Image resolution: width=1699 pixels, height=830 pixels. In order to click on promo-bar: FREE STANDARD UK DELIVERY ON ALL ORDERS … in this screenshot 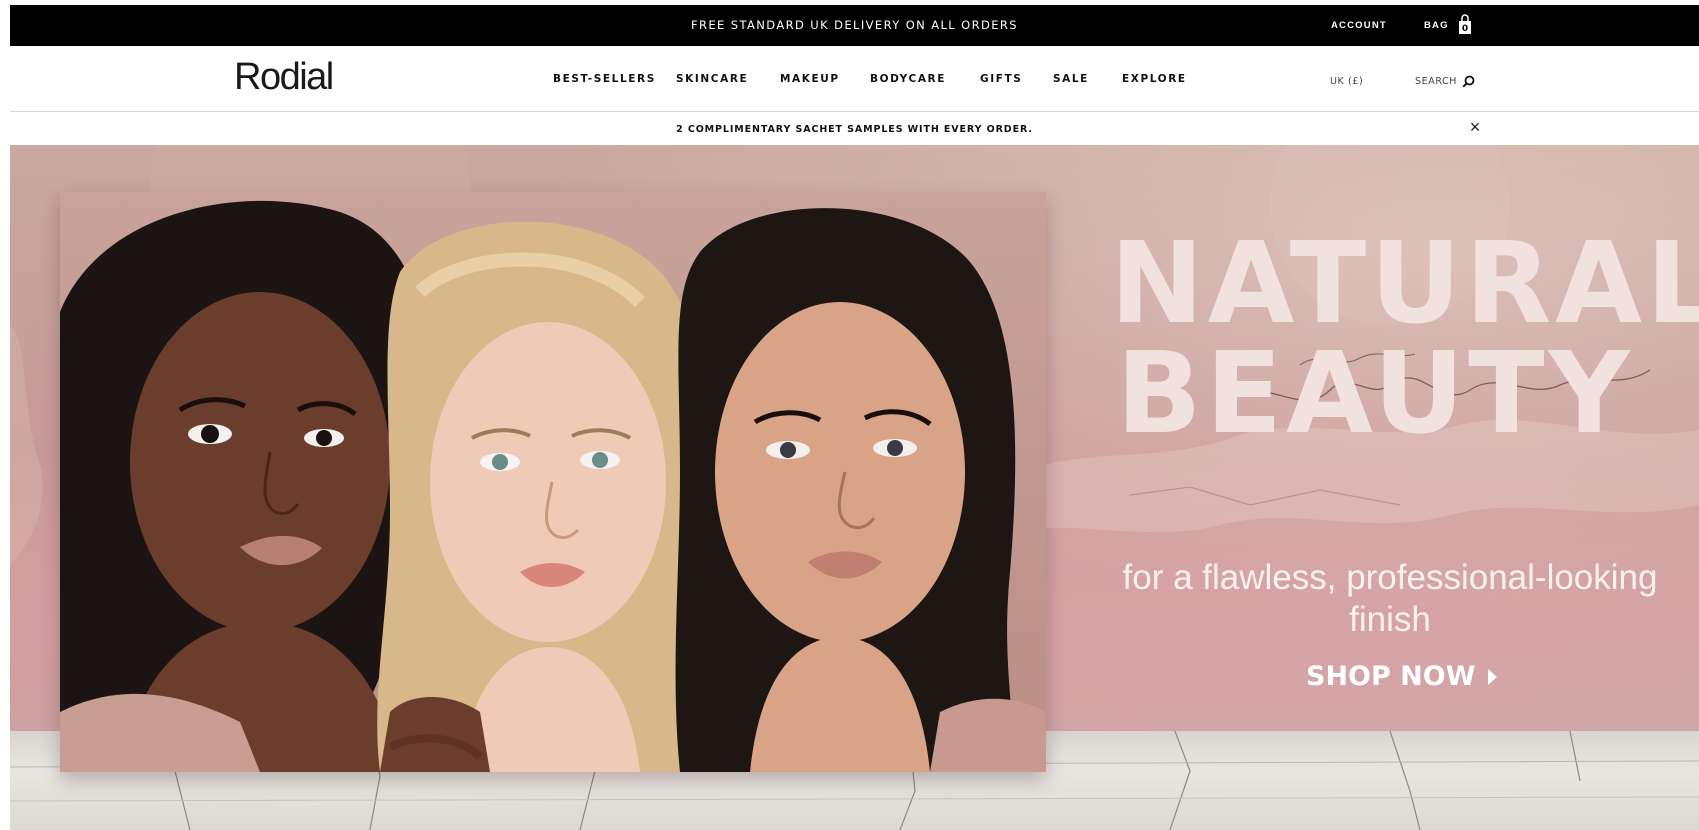, I will do `click(854, 25)`.